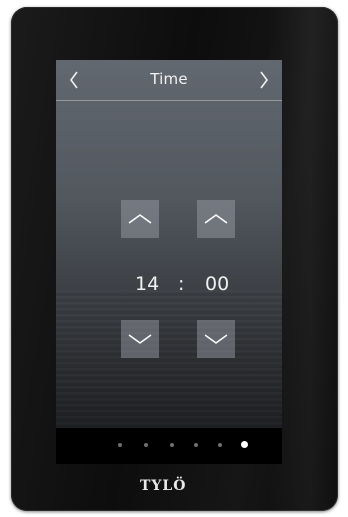 This screenshot has height=517, width=348. What do you see at coordinates (169, 446) in the screenshot?
I see `page-indicator` at bounding box center [169, 446].